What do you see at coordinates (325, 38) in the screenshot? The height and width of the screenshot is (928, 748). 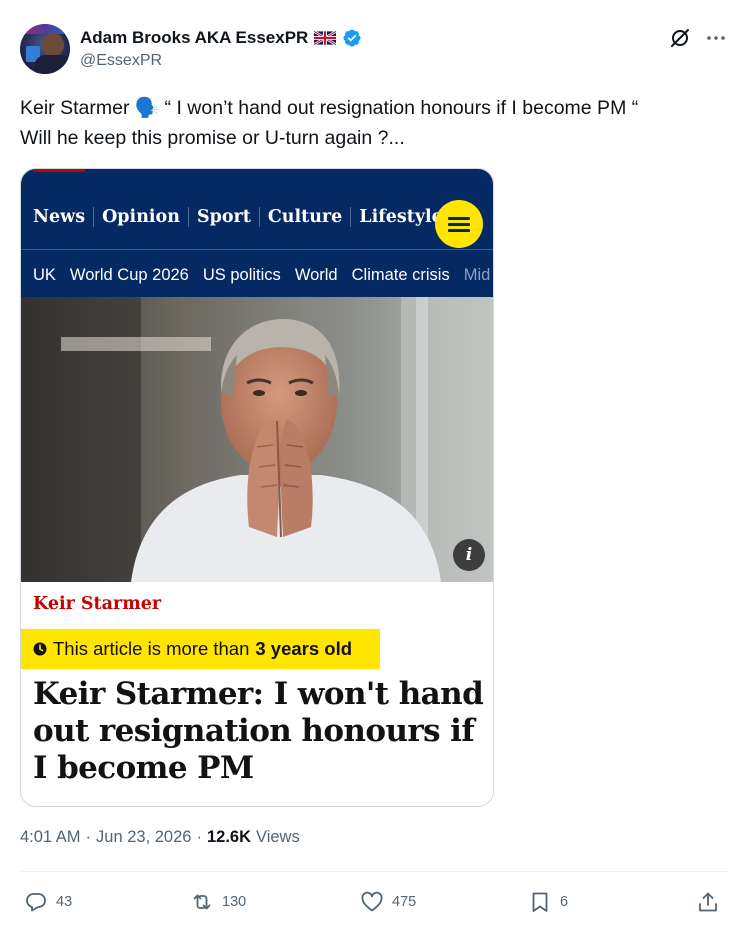 I see `uk-flag-icon` at bounding box center [325, 38].